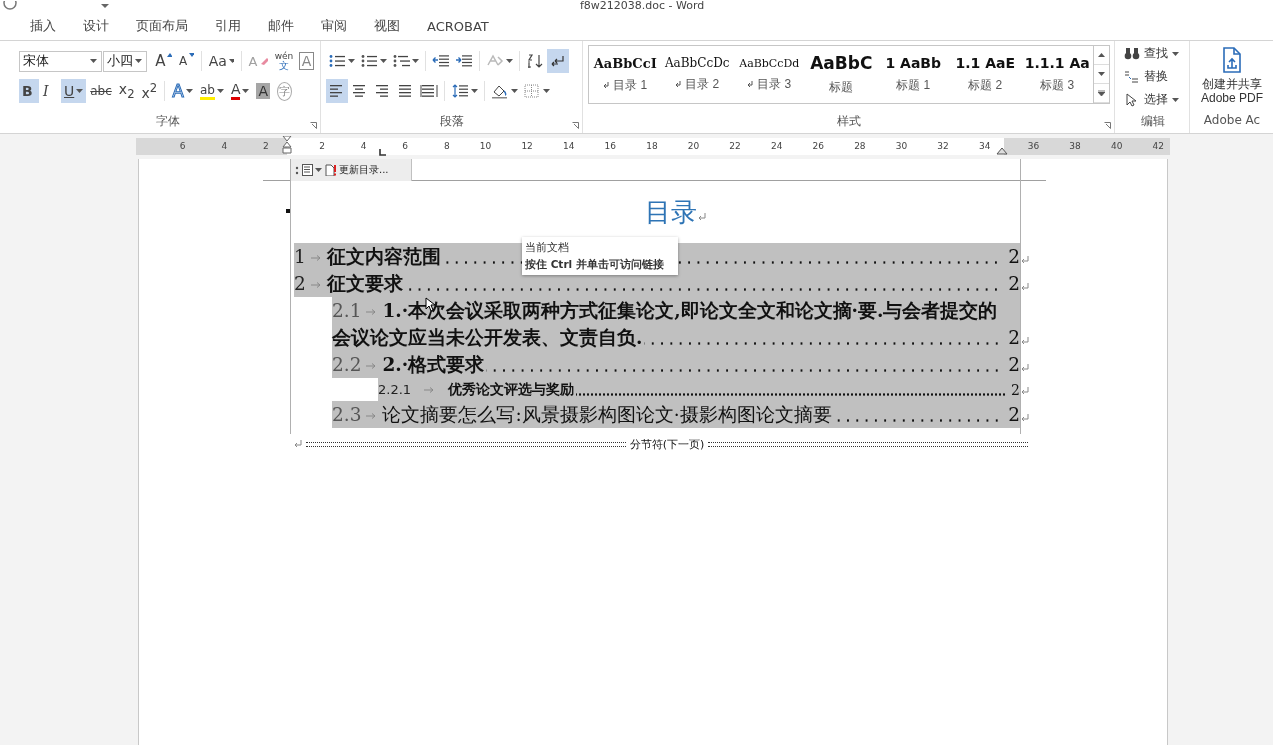 The image size is (1273, 745). I want to click on toc-title: 目录, so click(671, 212).